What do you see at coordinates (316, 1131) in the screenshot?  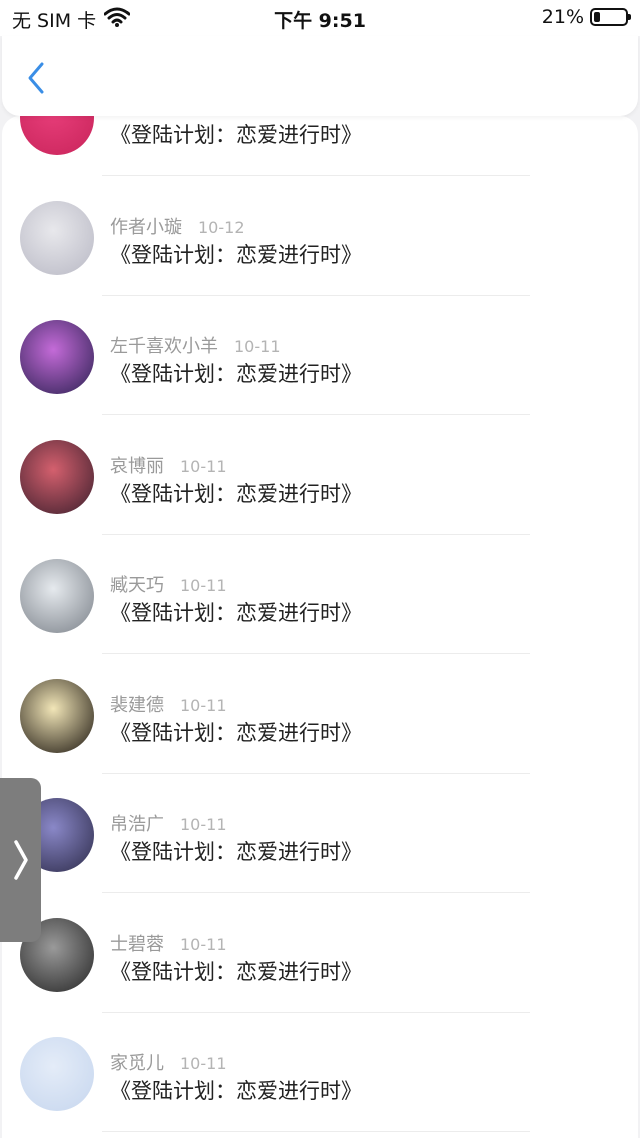 I see `row-divider` at bounding box center [316, 1131].